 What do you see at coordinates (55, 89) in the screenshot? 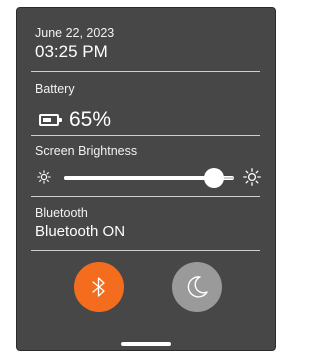
I see `battery-label: Battery` at bounding box center [55, 89].